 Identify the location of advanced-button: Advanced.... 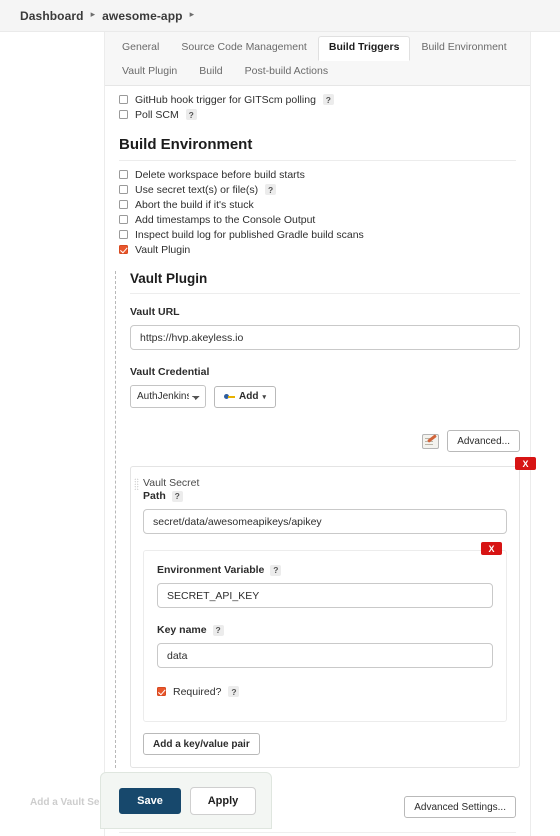
(483, 441).